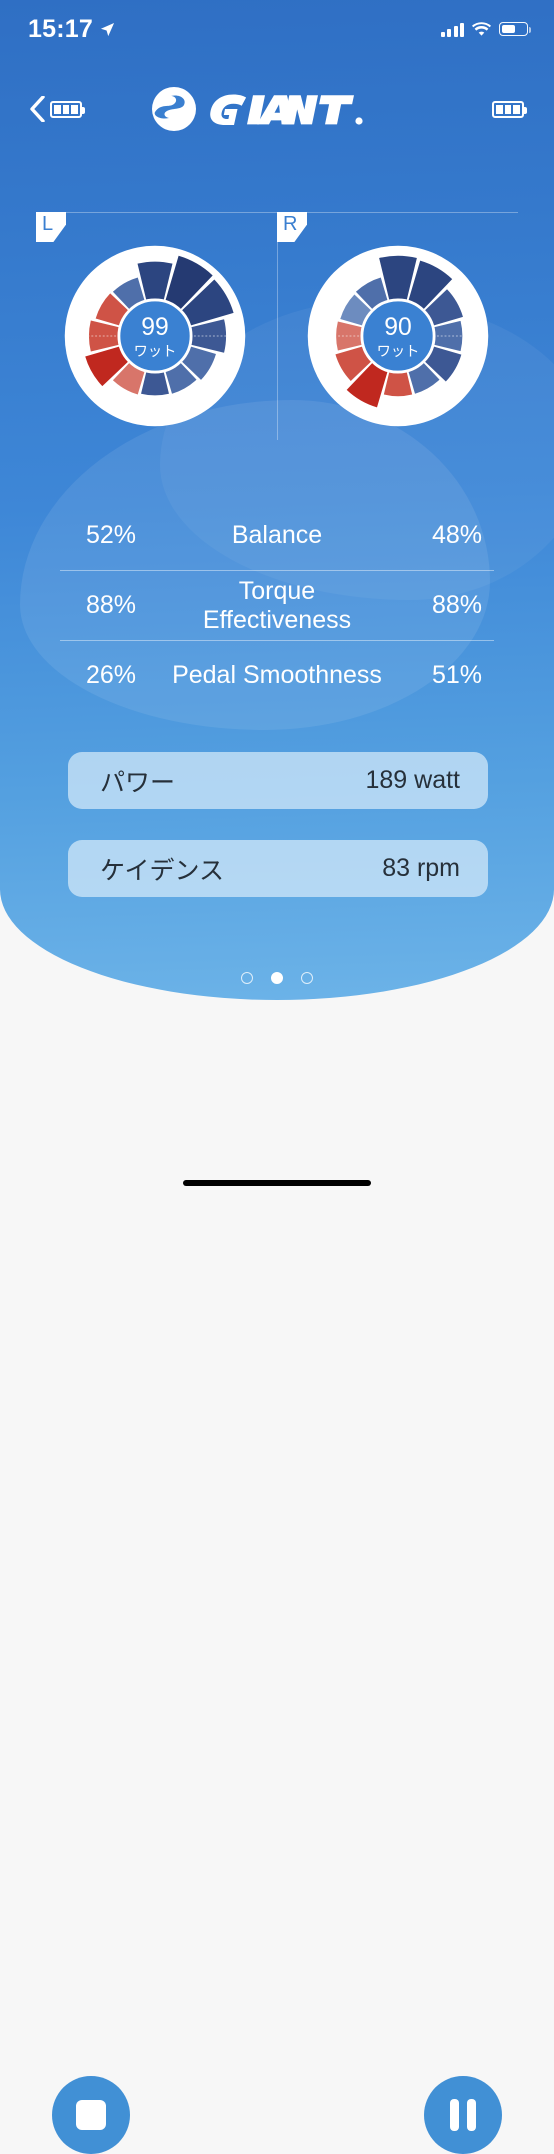 The width and height of the screenshot is (554, 2154). I want to click on giant-swoosh-logo-icon, so click(174, 109).